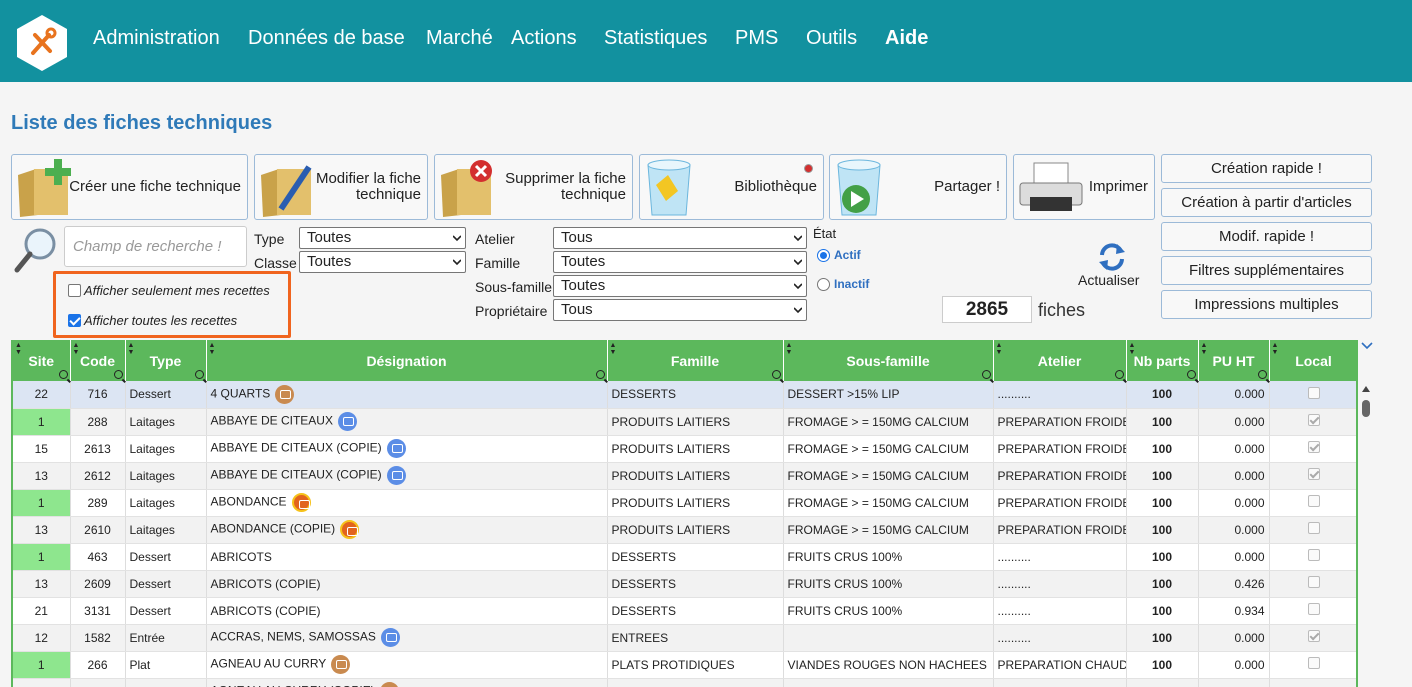 This screenshot has width=1412, height=687. What do you see at coordinates (843, 284) in the screenshot?
I see `inactif-radio: Inactif` at bounding box center [843, 284].